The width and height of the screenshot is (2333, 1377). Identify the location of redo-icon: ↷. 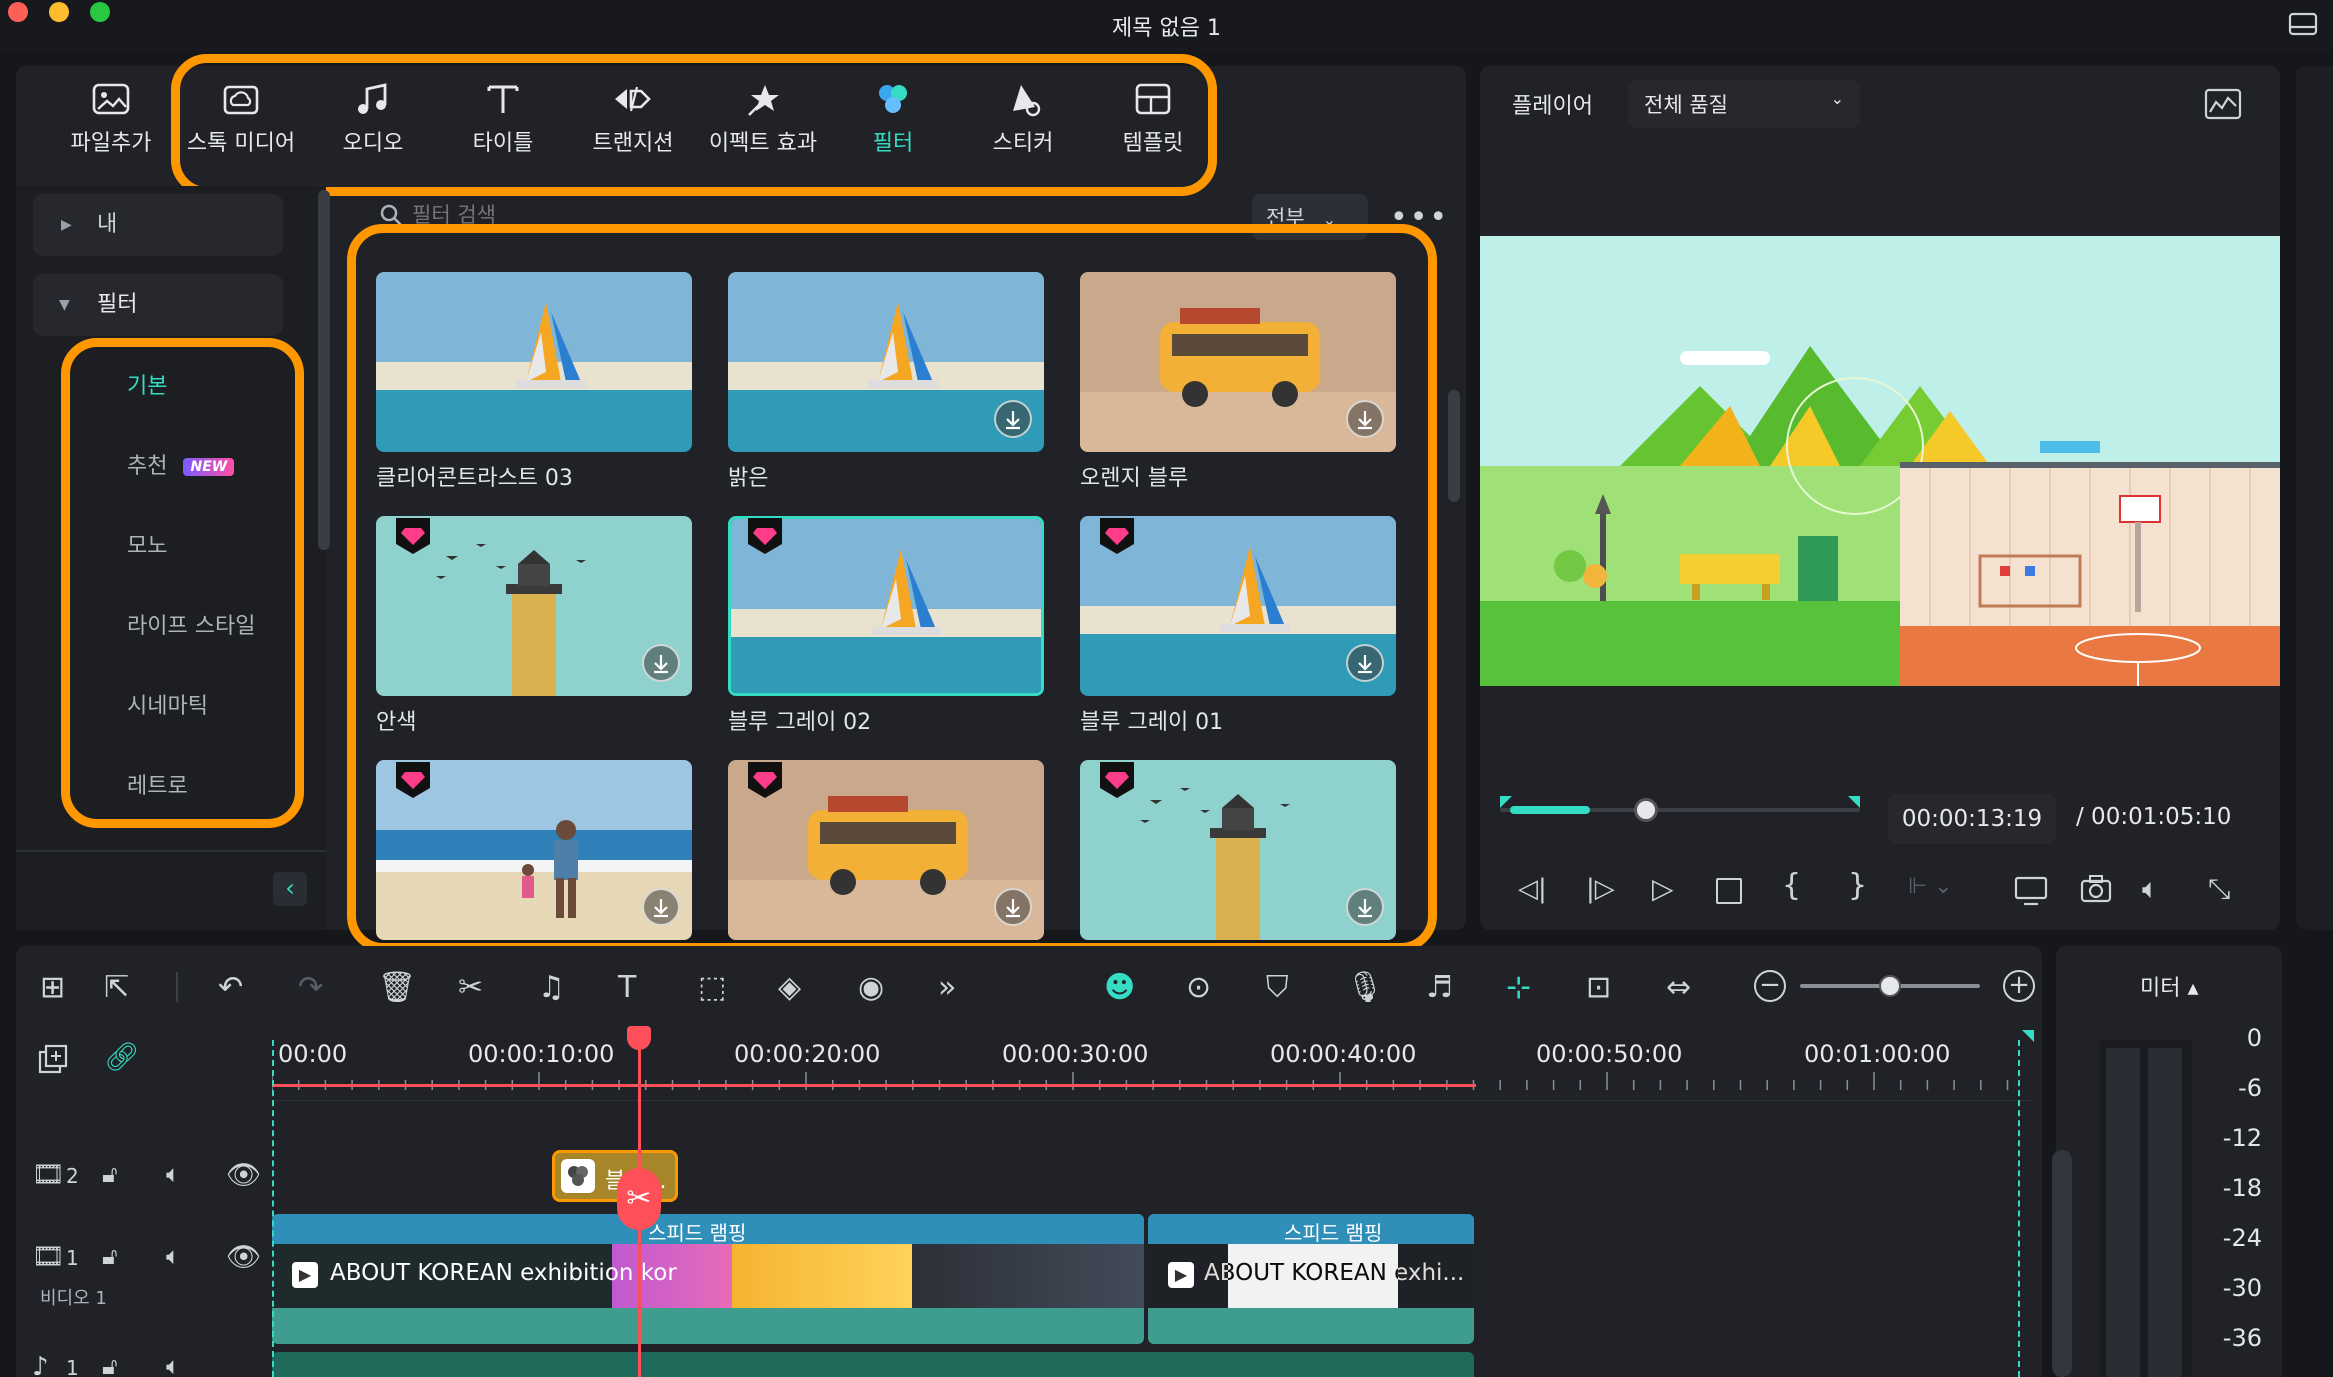
(310, 987).